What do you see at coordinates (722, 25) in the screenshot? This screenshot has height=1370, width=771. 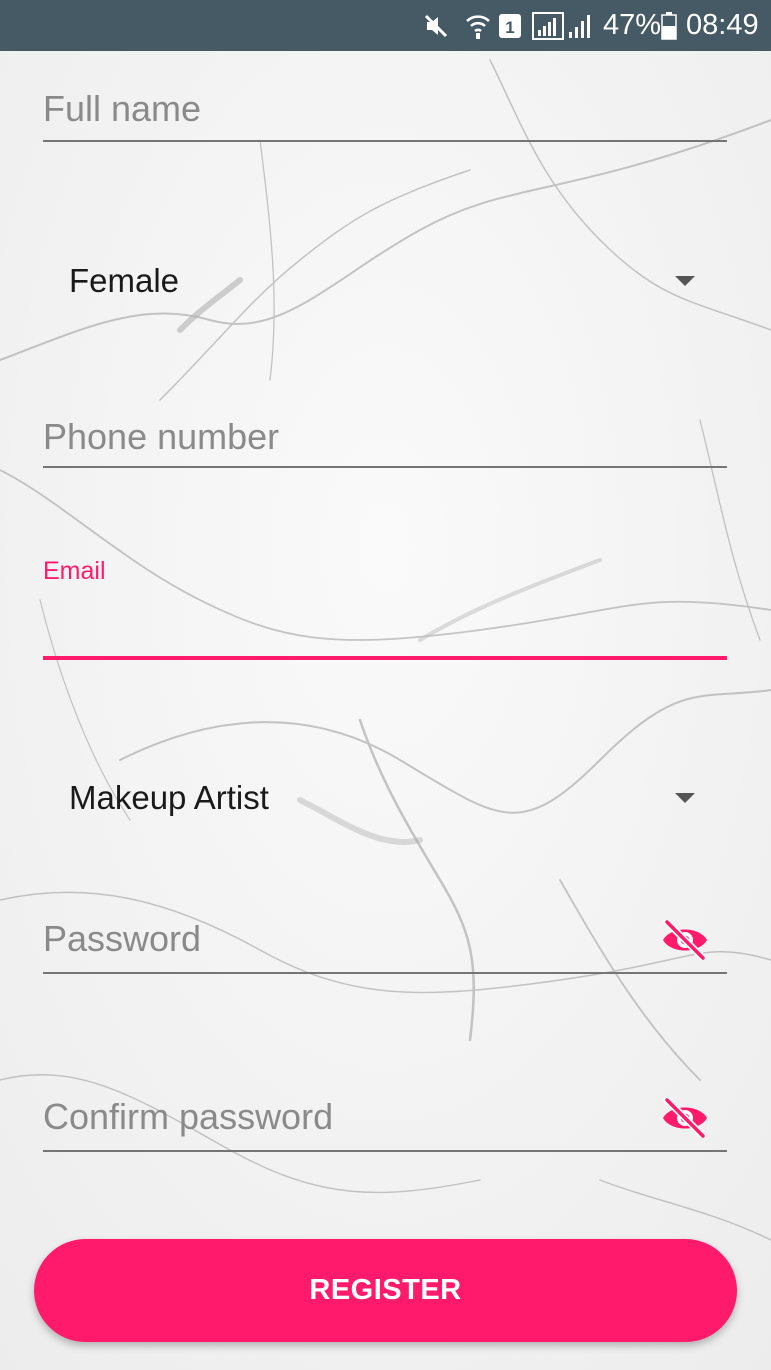 I see `clock-time: 08:49` at bounding box center [722, 25].